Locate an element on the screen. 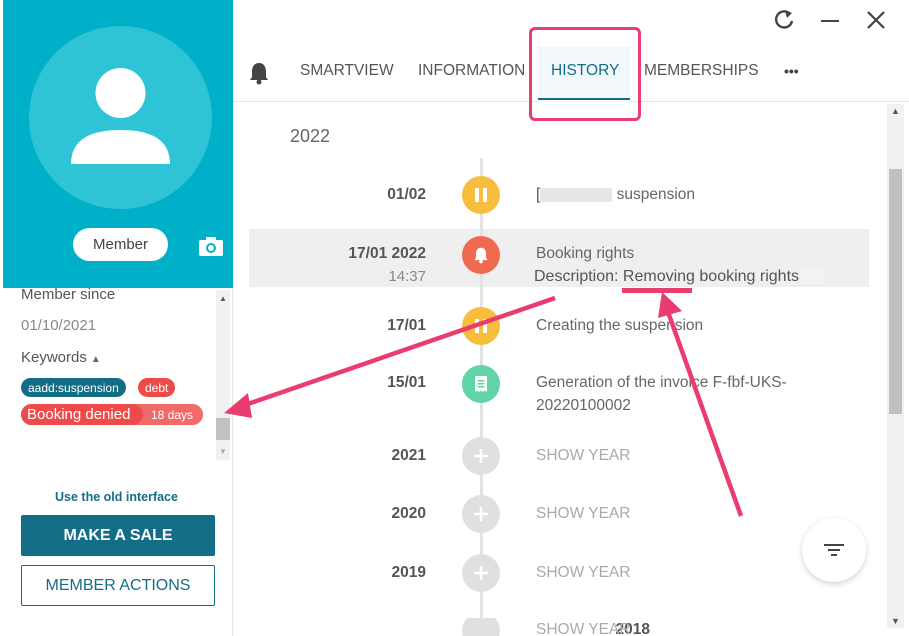 The width and height of the screenshot is (909, 636). refresh-icon is located at coordinates (784, 23).